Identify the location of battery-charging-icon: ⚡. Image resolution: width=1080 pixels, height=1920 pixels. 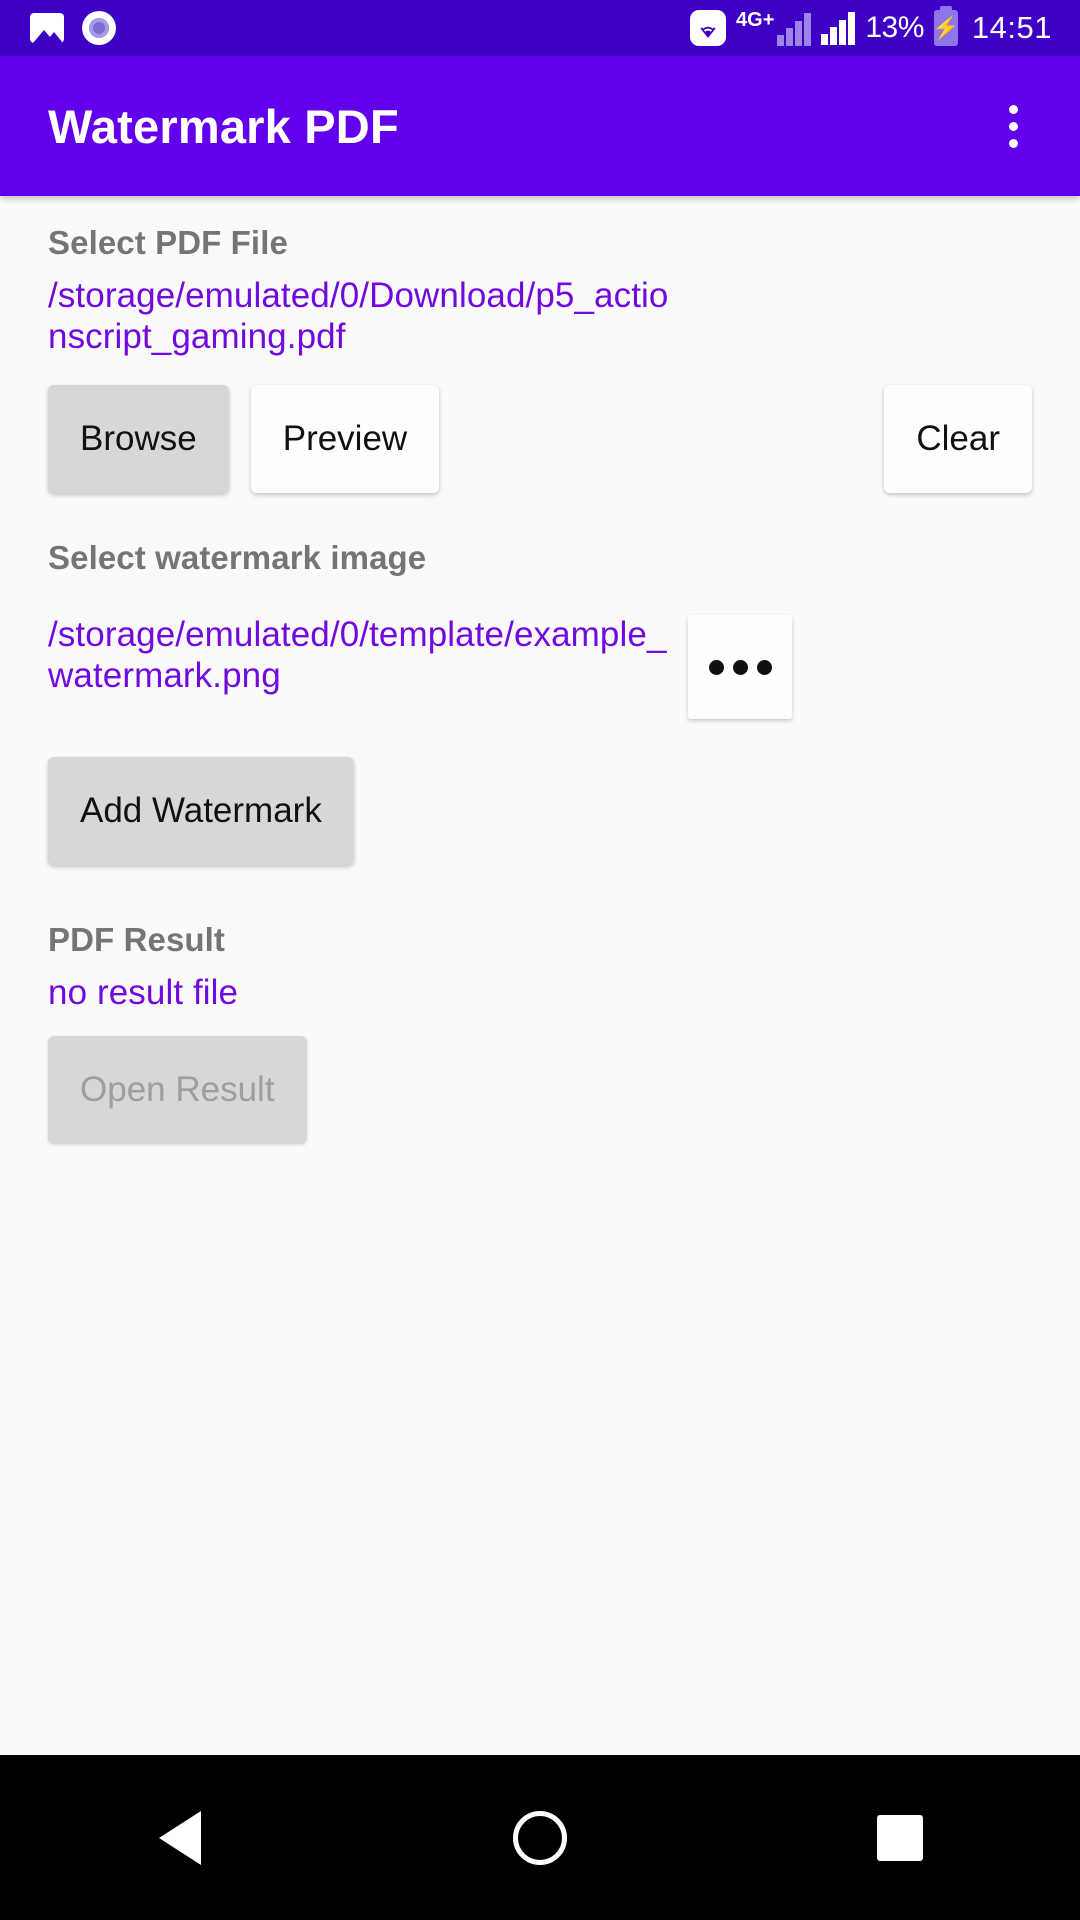
(946, 26).